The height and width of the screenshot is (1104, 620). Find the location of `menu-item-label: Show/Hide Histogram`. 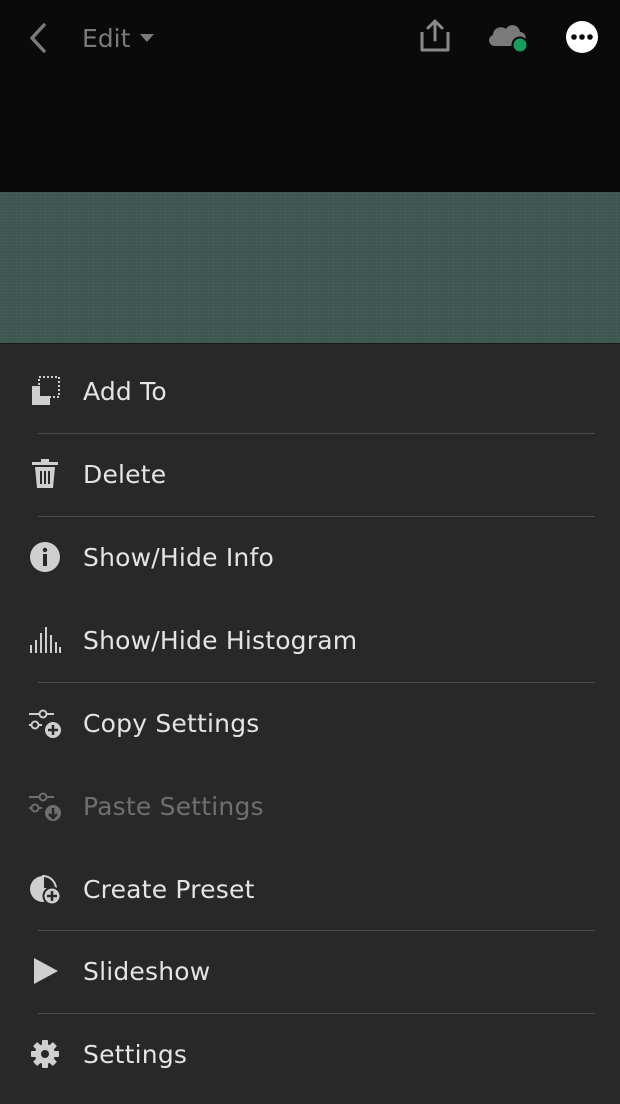

menu-item-label: Show/Hide Histogram is located at coordinates (220, 640).